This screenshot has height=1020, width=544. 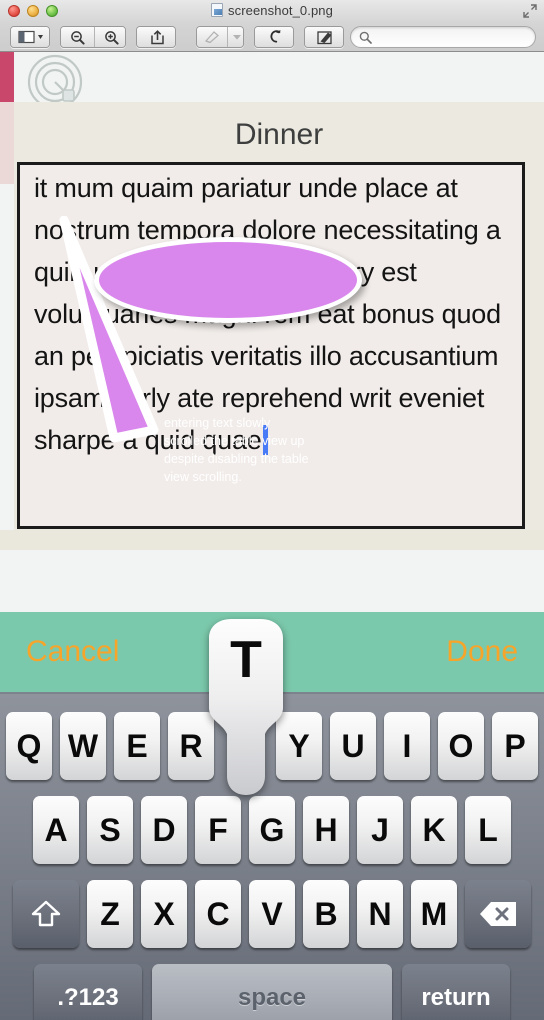 What do you see at coordinates (326, 830) in the screenshot?
I see `key-h: H` at bounding box center [326, 830].